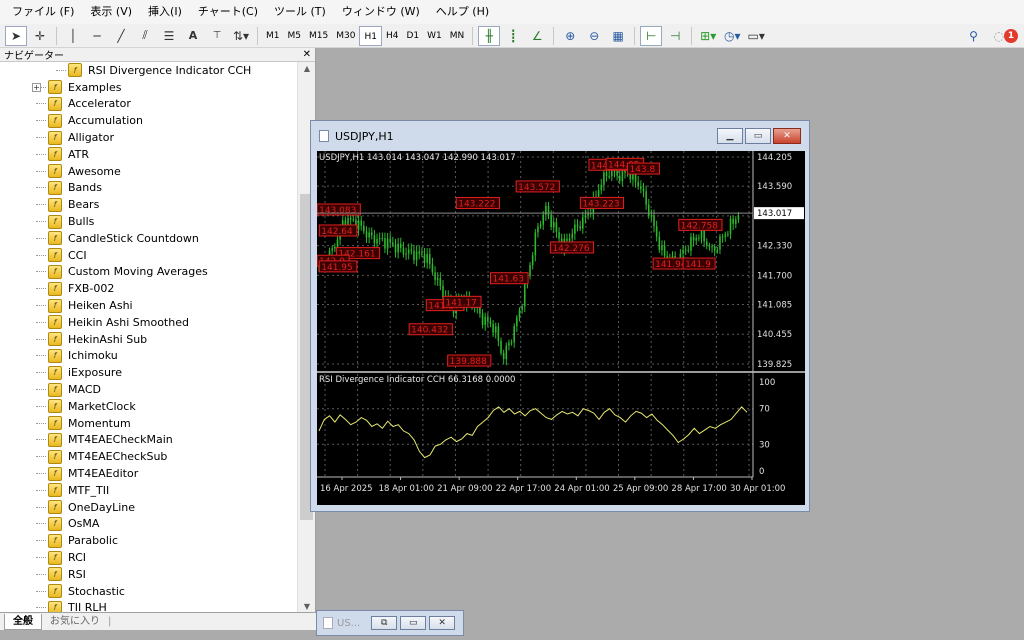  I want to click on templates-dropdown-icon: ▭▾, so click(756, 36).